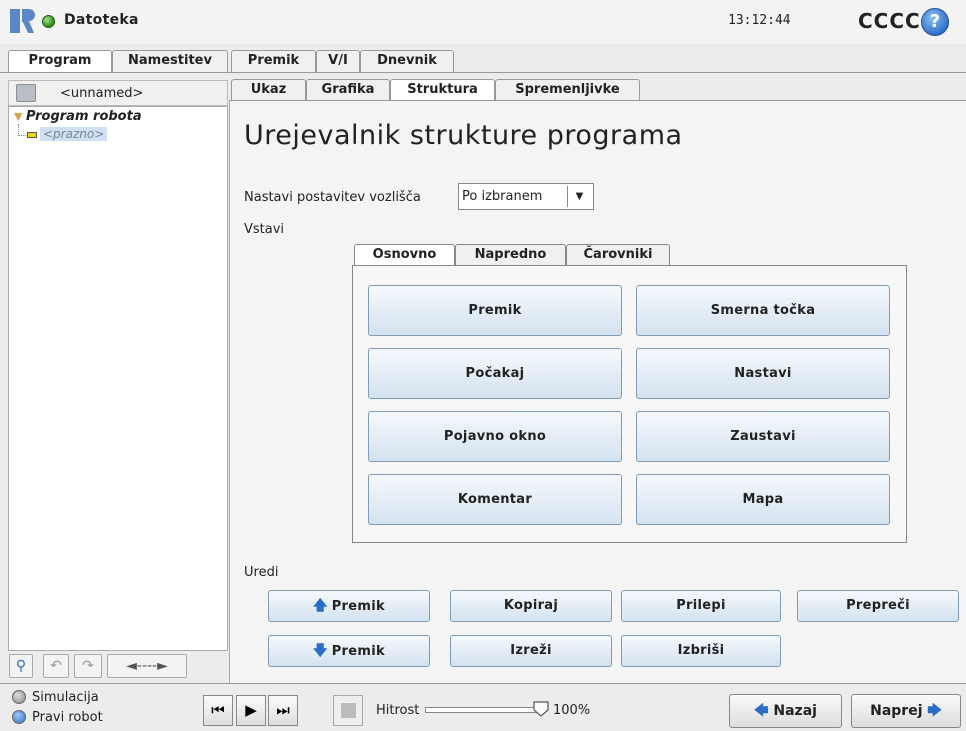  I want to click on move-down-label: Premik, so click(358, 651).